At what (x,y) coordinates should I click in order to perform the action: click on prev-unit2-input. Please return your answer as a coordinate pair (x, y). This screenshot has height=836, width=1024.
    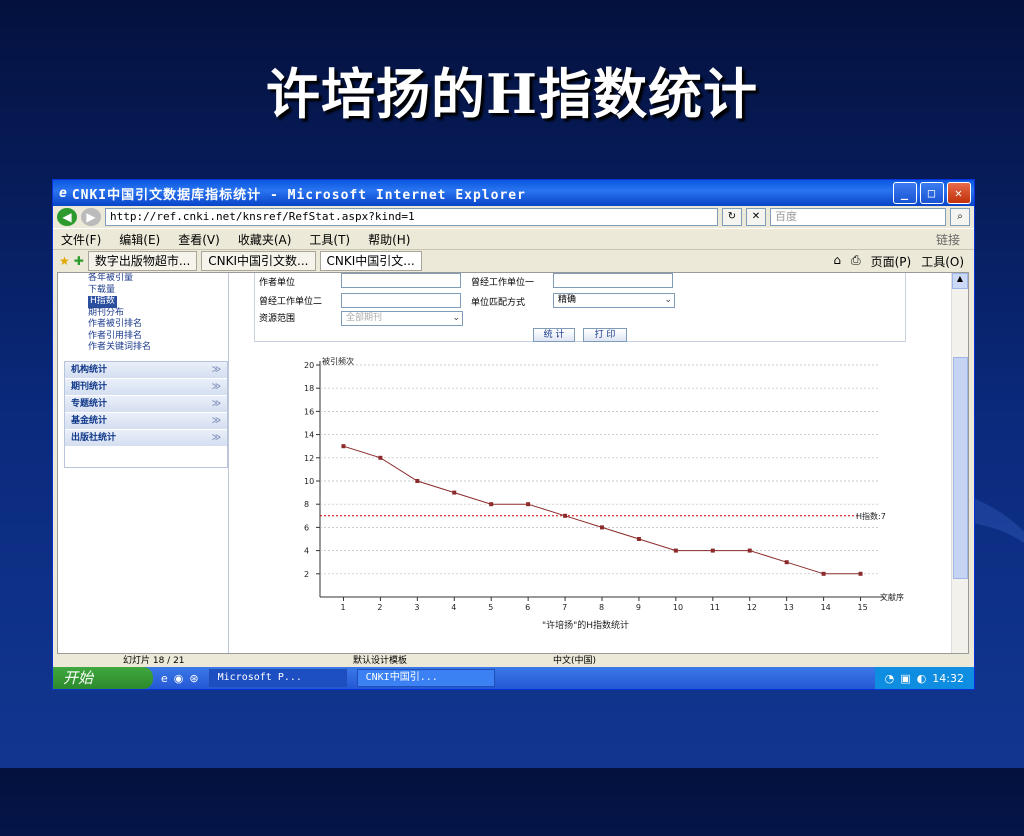
    Looking at the image, I should click on (401, 300).